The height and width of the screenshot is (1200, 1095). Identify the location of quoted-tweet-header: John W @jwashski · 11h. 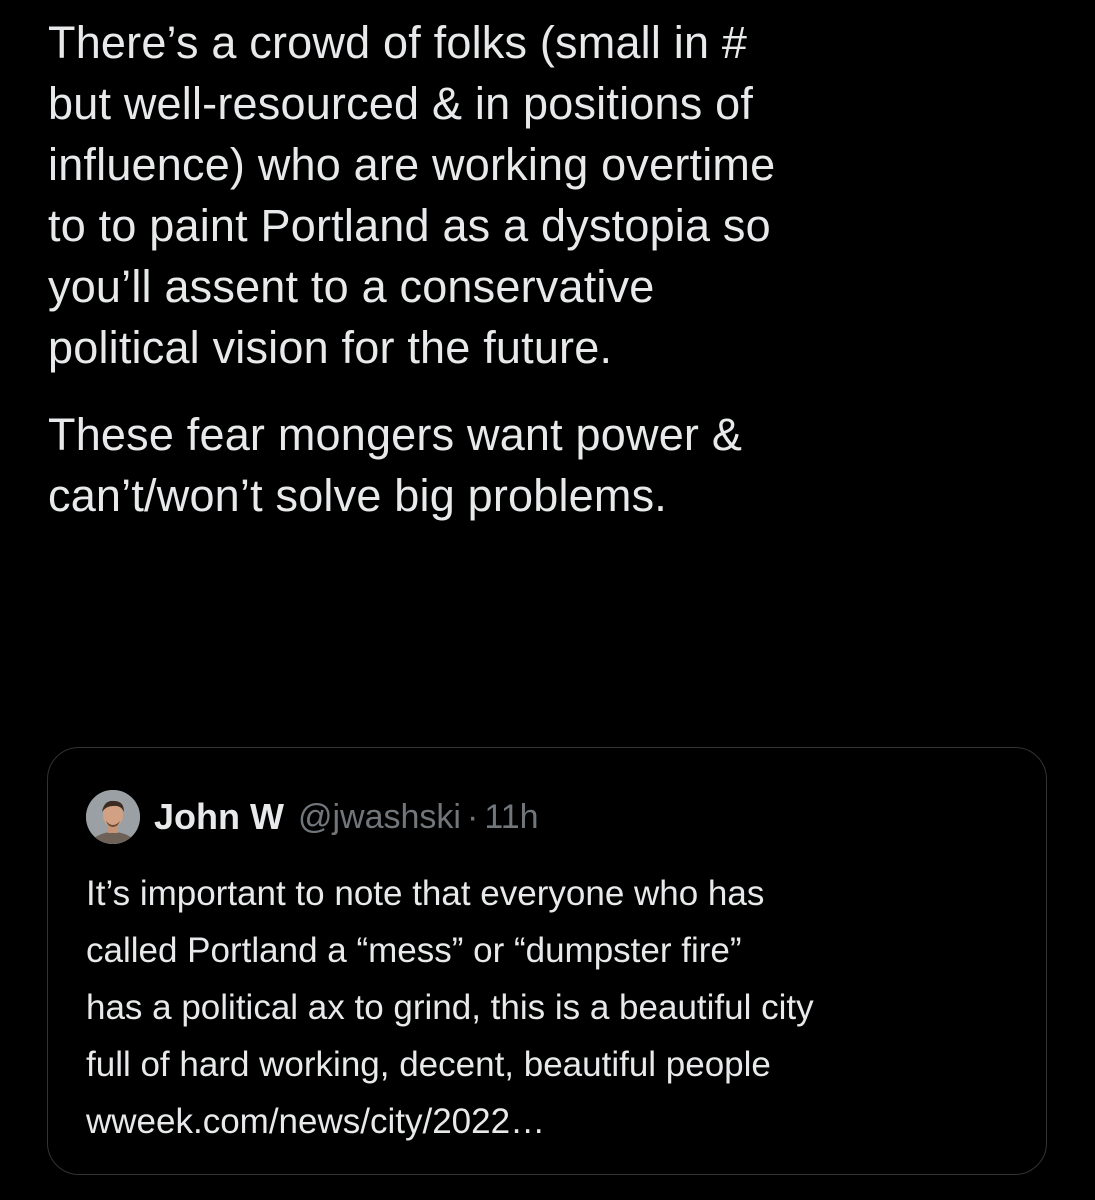
(312, 817).